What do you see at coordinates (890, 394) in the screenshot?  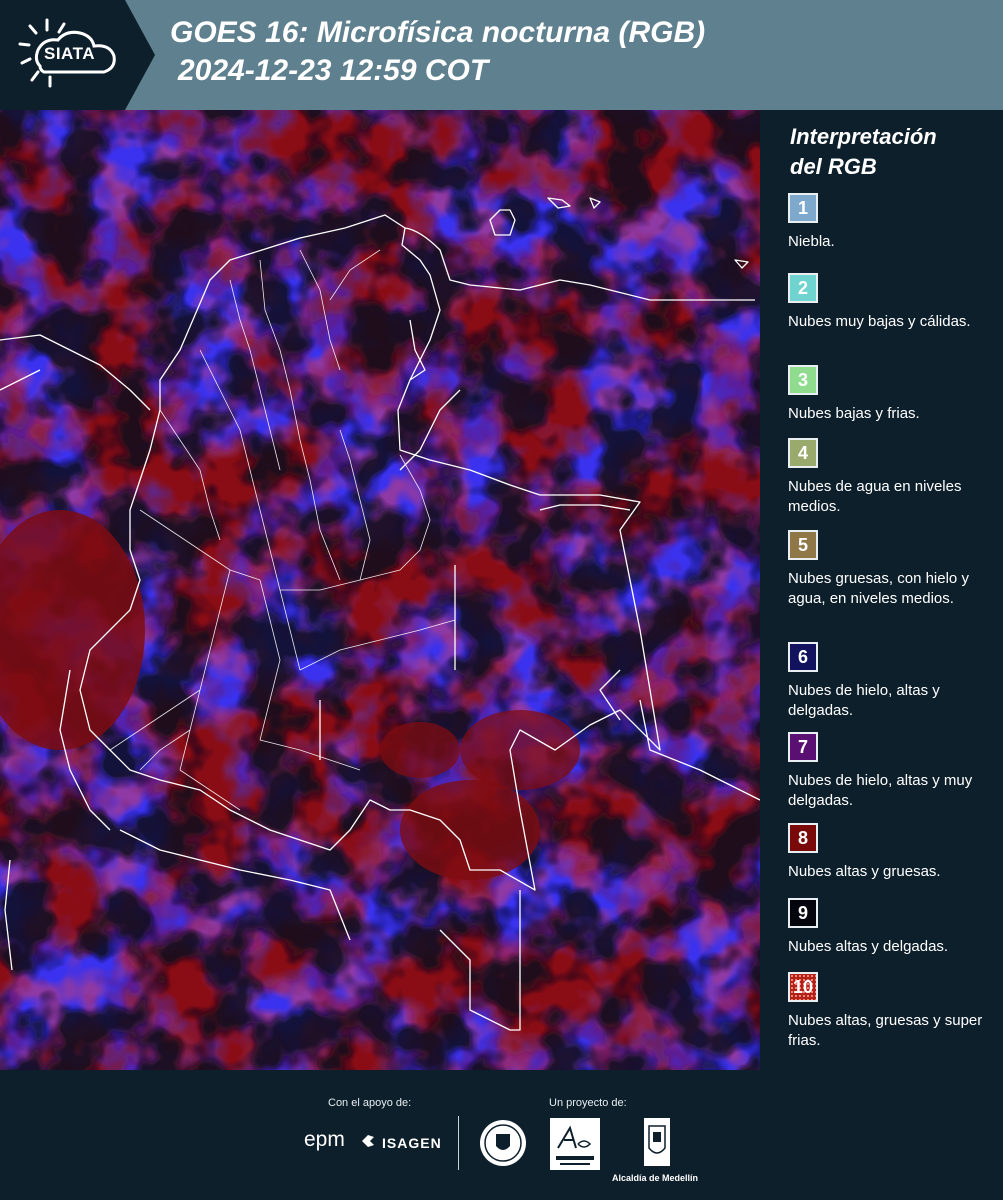 I see `legend-item-3: 3 Nubes bajas y frias.` at bounding box center [890, 394].